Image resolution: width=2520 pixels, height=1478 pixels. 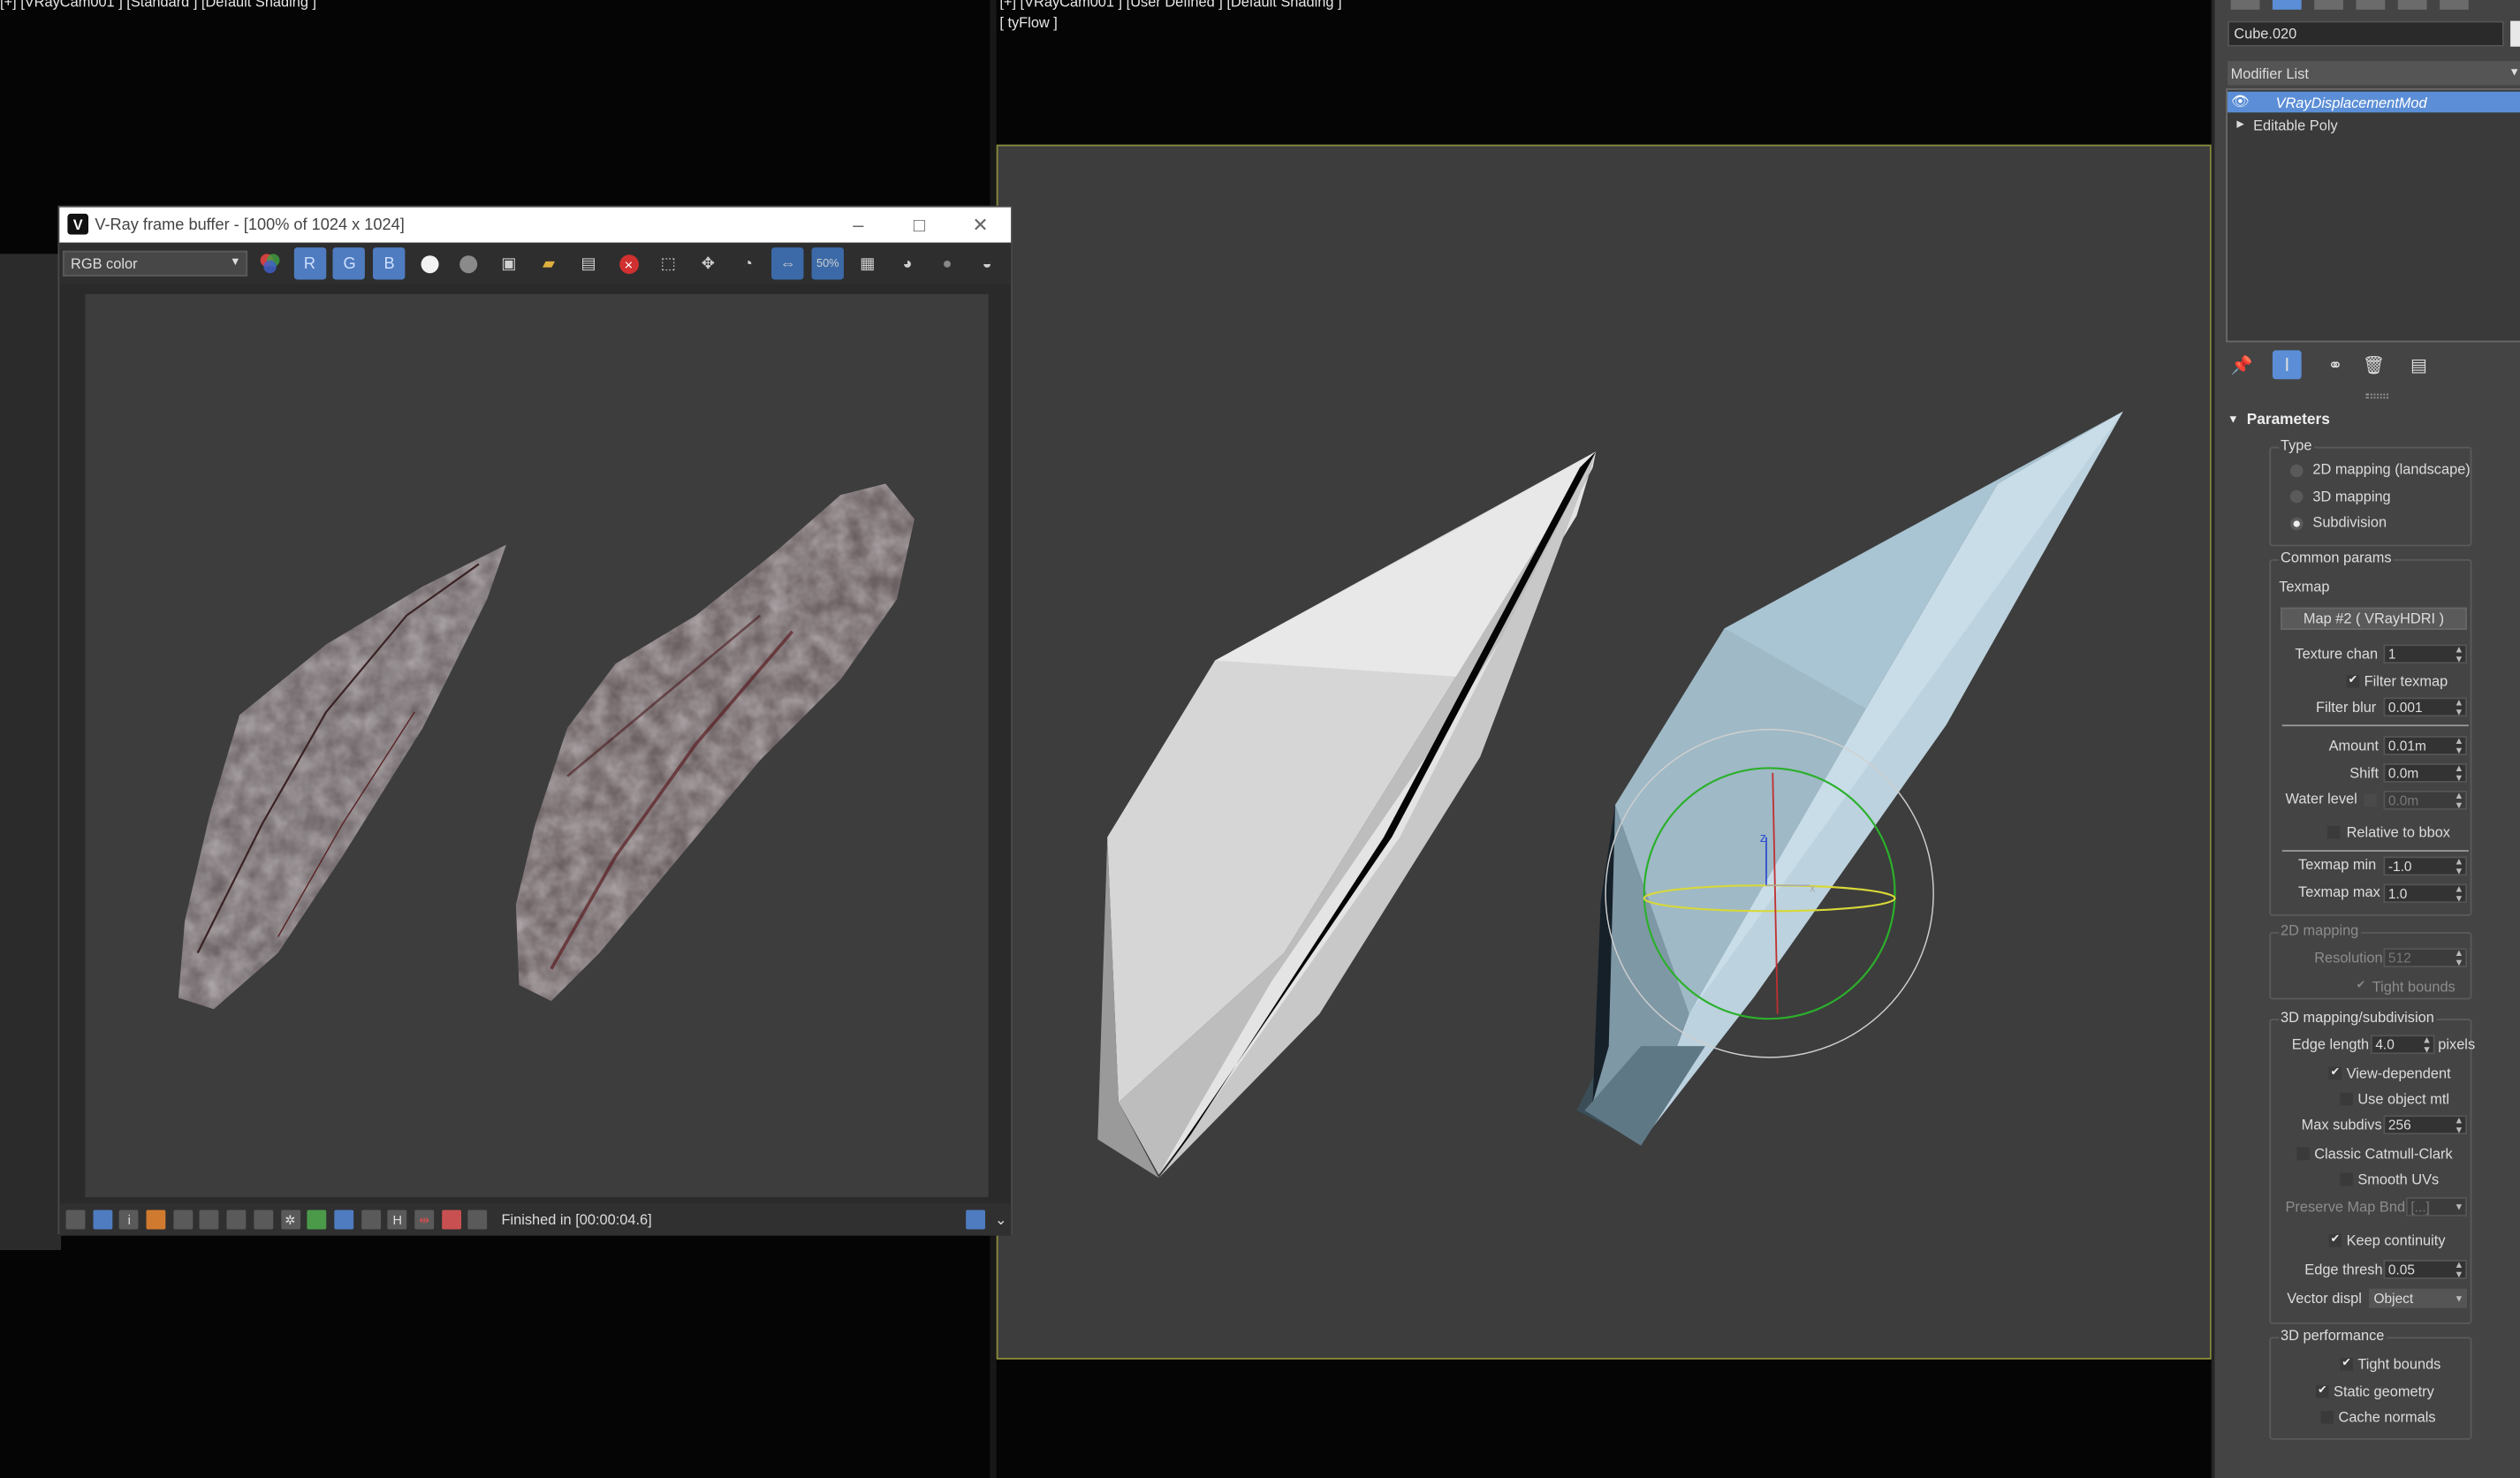 I want to click on motion-tab-icon, so click(x=2371, y=5).